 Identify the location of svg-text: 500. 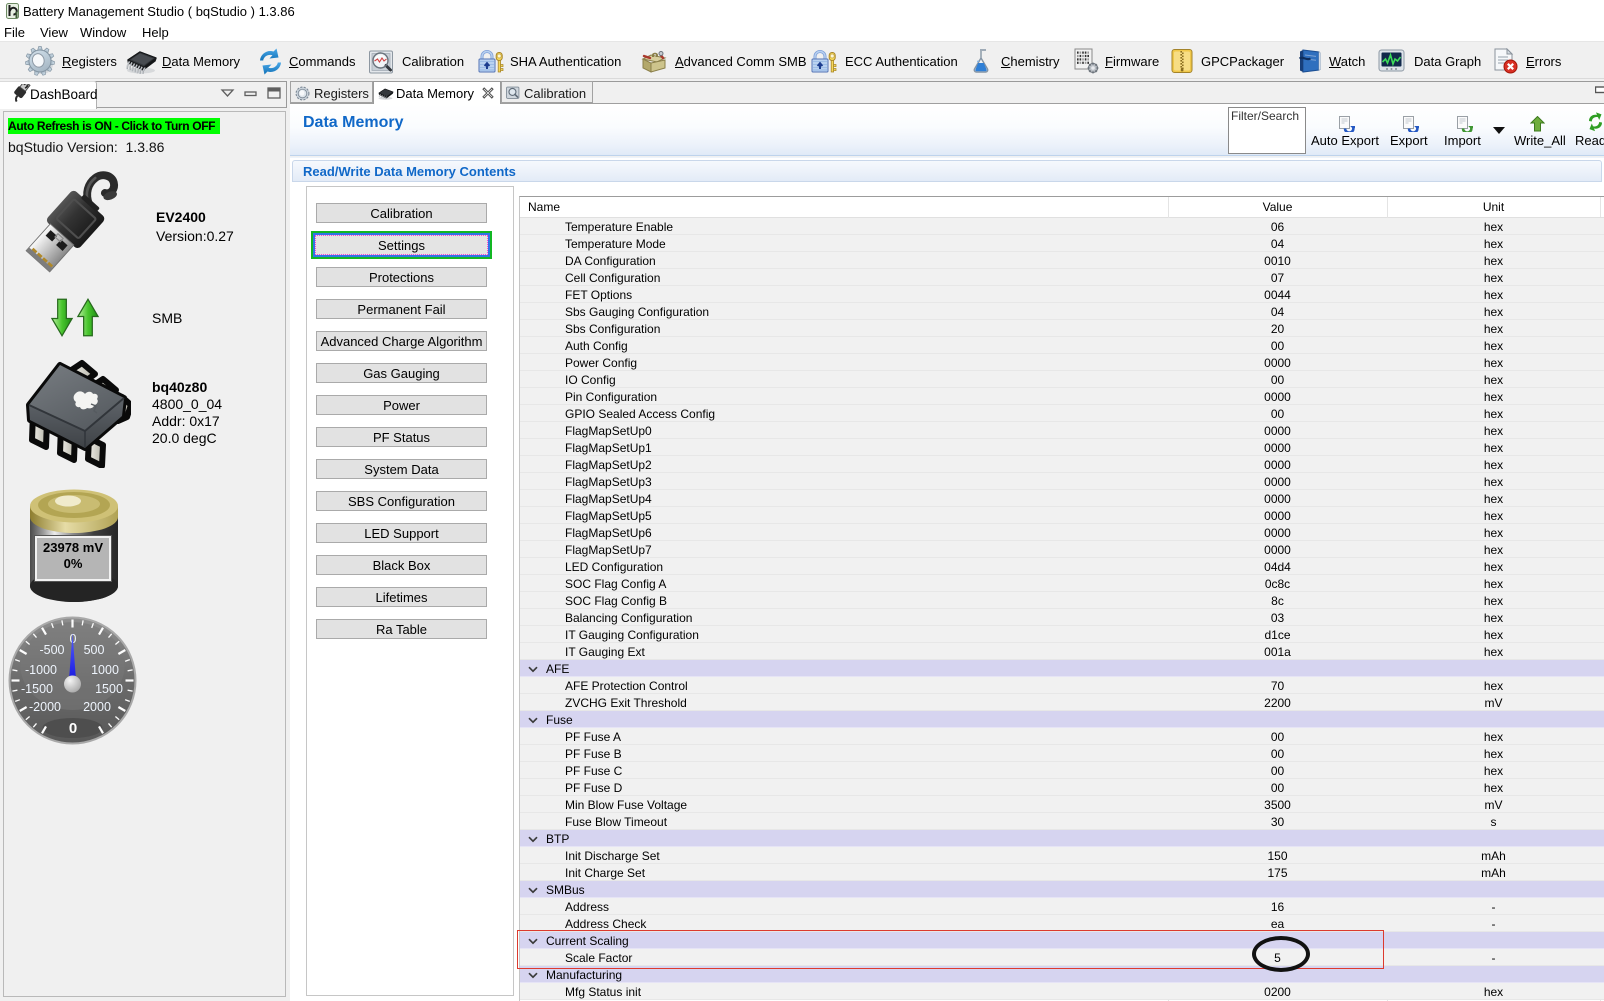
(94, 650).